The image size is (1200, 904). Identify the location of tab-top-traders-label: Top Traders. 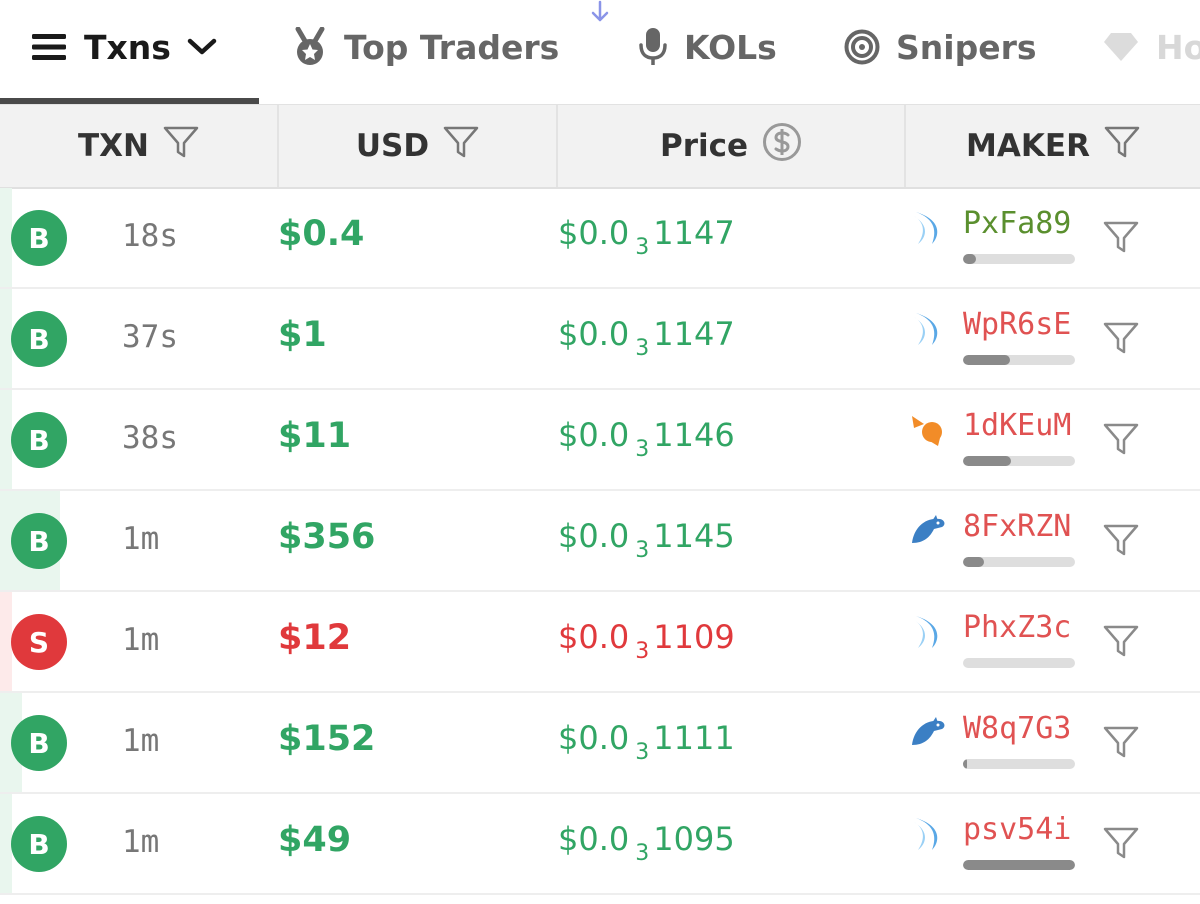
(452, 47).